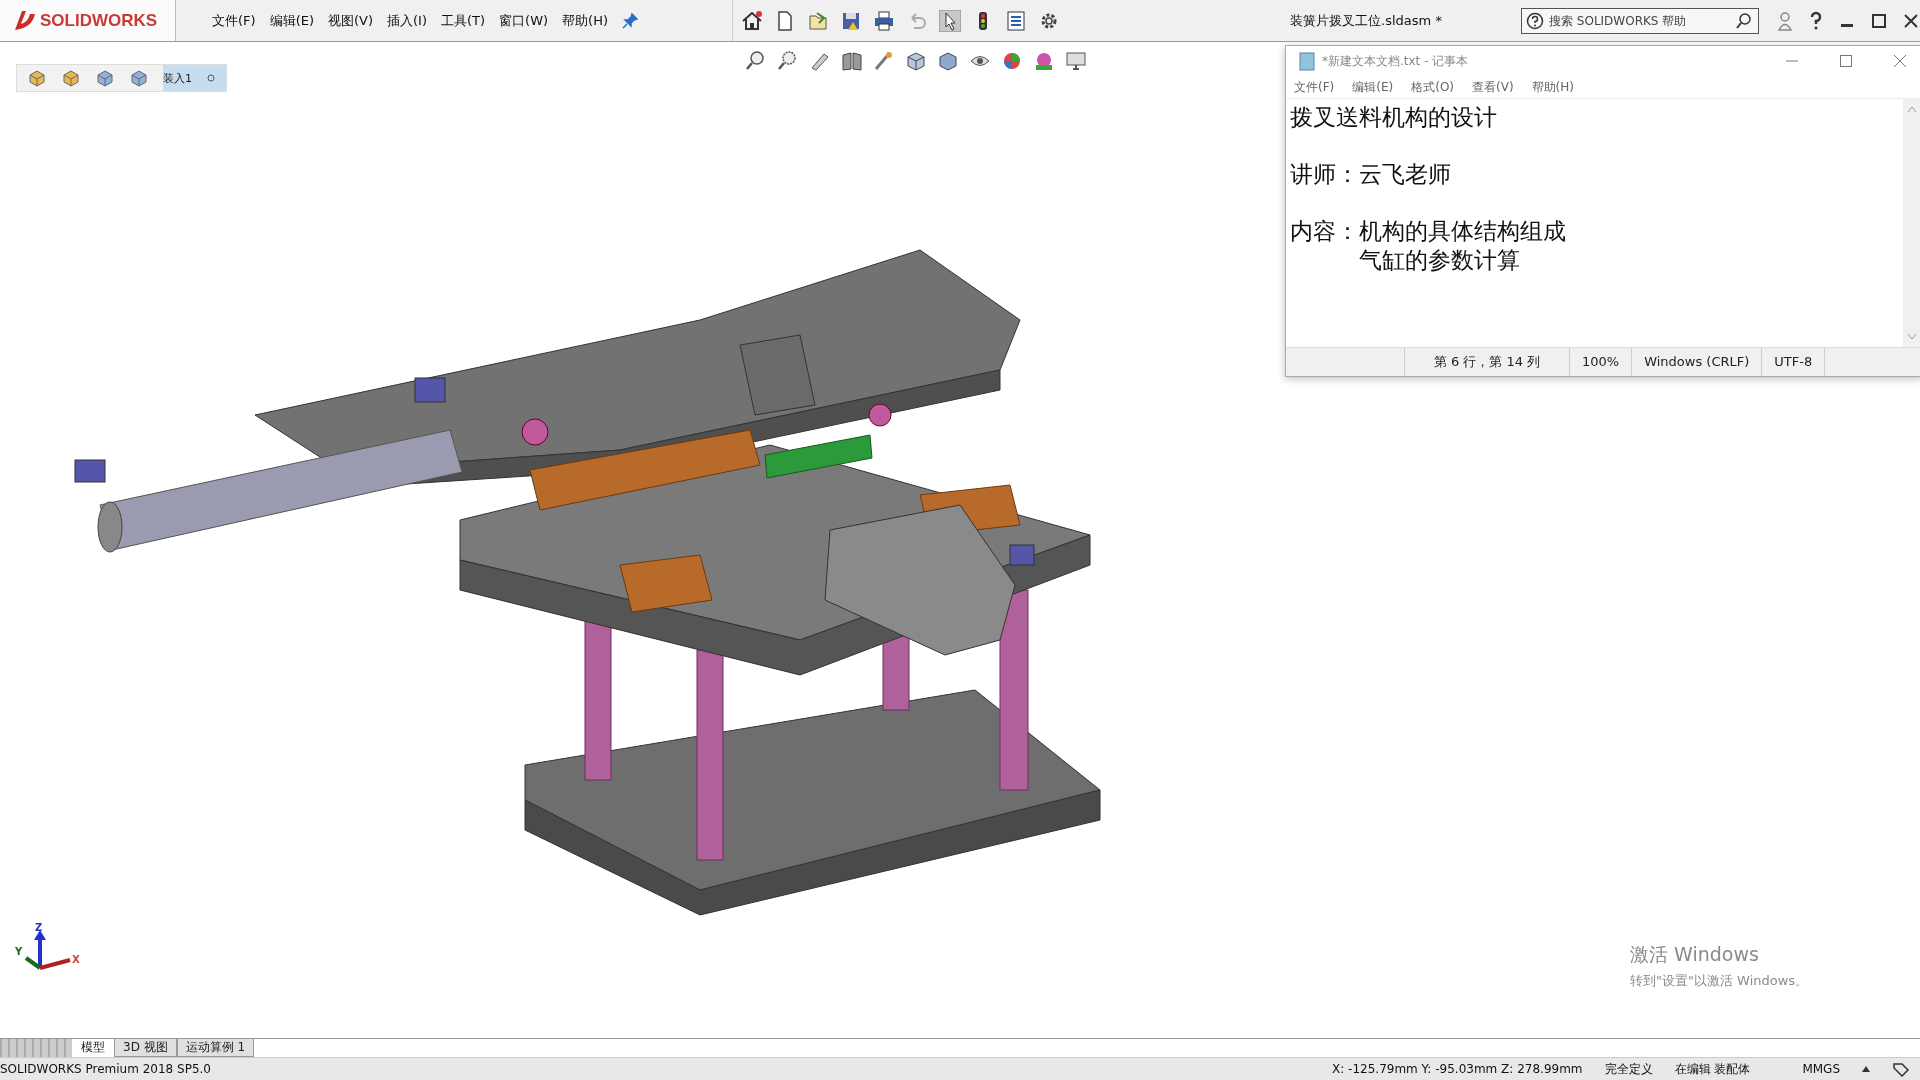 This screenshot has height=1080, width=1920. Describe the element at coordinates (1324, 174) in the screenshot. I see `text-line: 讲师：` at that location.